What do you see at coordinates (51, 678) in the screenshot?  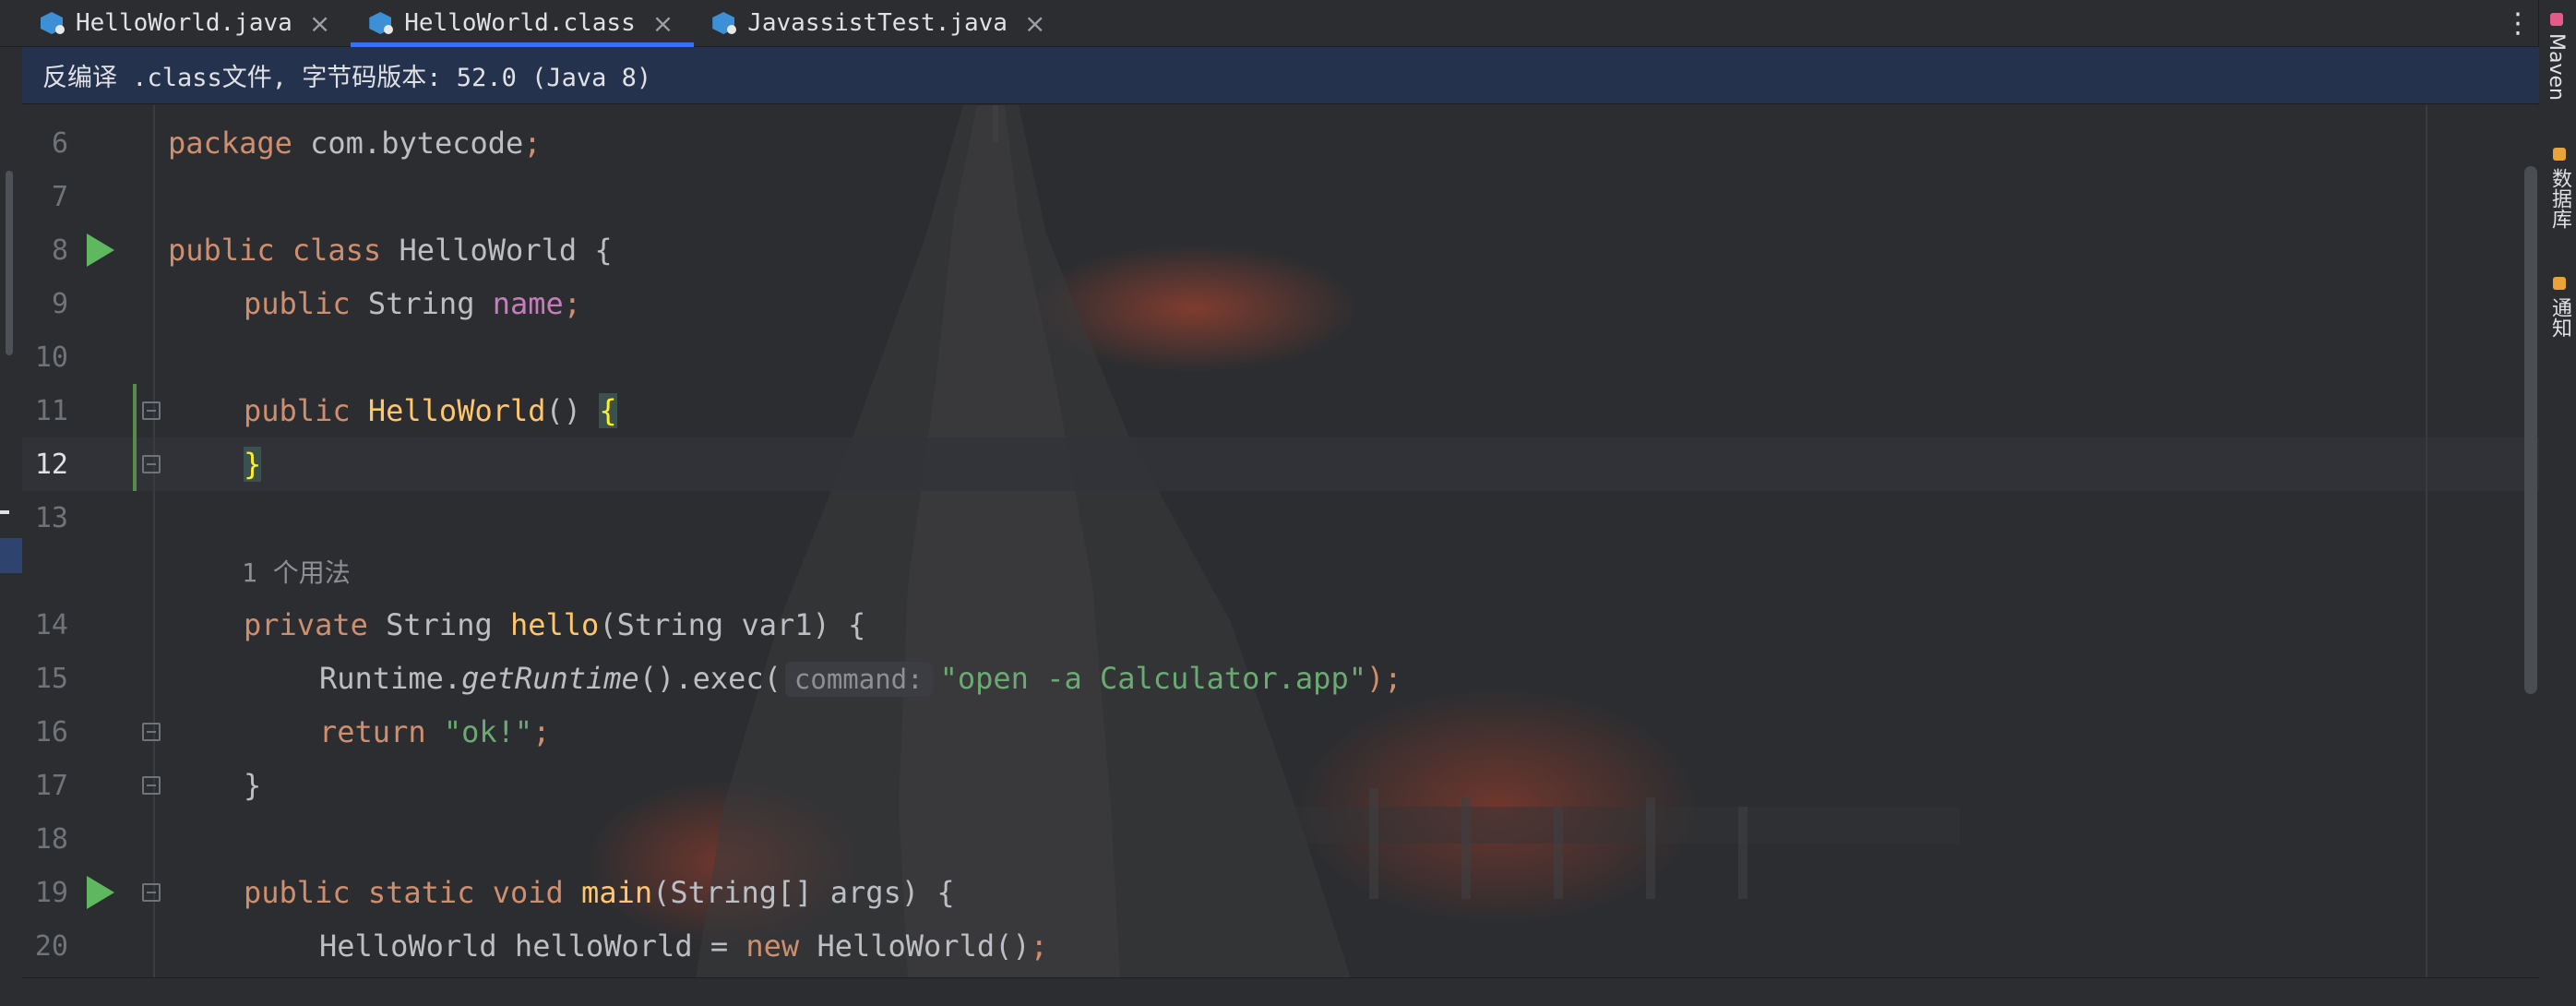 I see `line-number: 15` at bounding box center [51, 678].